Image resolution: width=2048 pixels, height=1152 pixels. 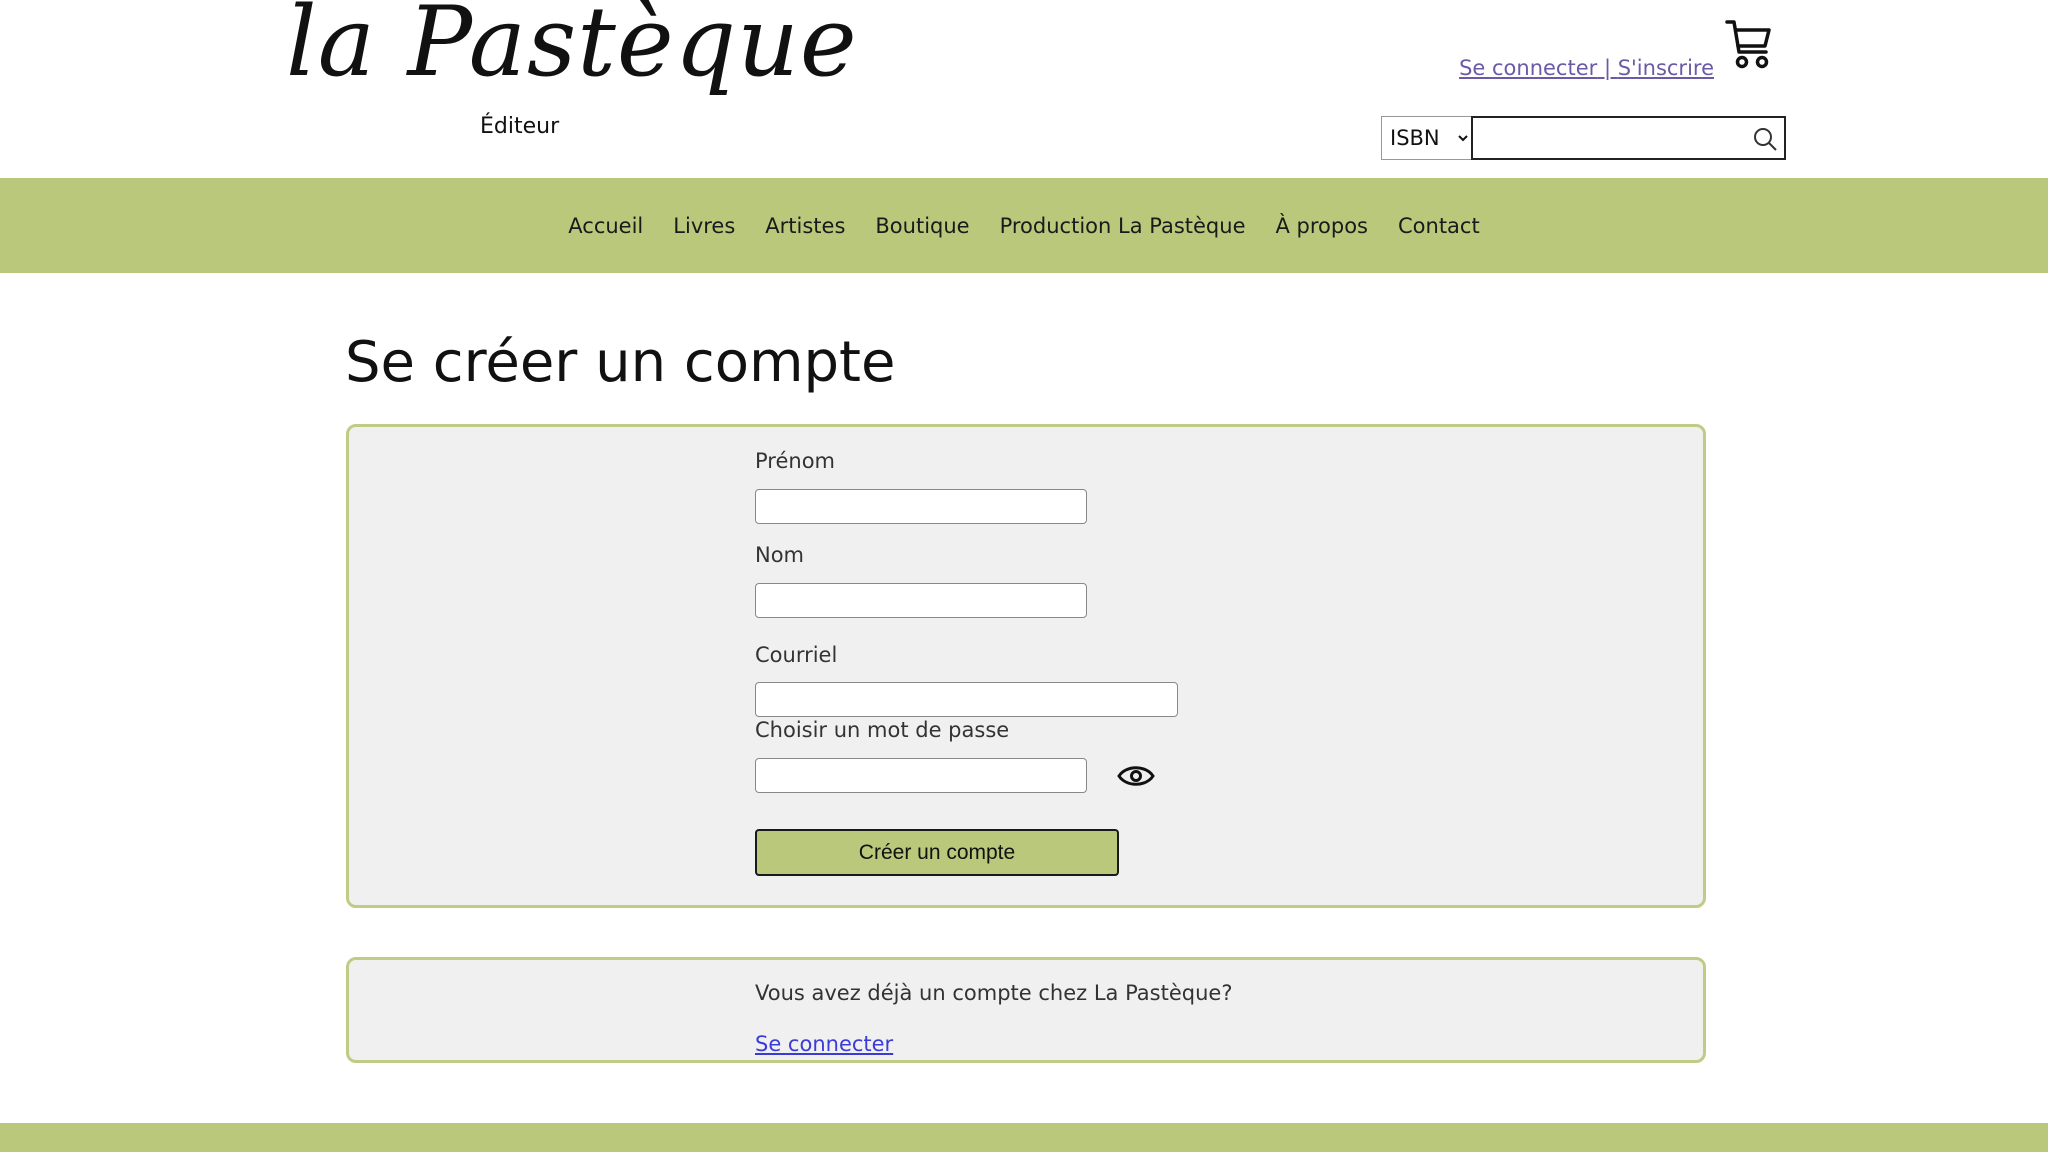 What do you see at coordinates (1426, 138) in the screenshot?
I see `search-type-select: ISBN` at bounding box center [1426, 138].